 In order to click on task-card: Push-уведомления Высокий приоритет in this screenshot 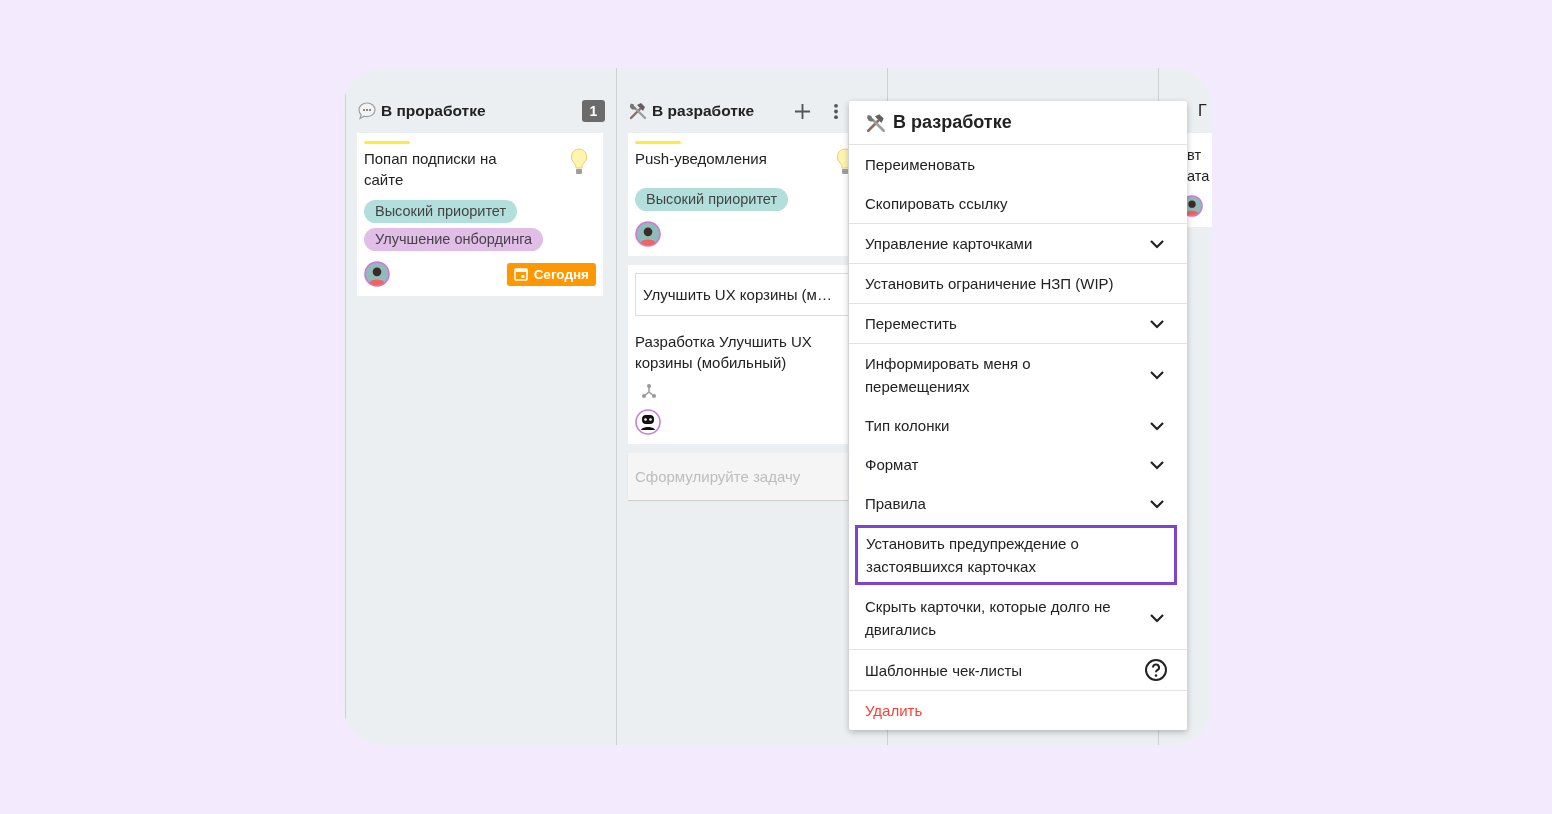, I will do `click(738, 194)`.